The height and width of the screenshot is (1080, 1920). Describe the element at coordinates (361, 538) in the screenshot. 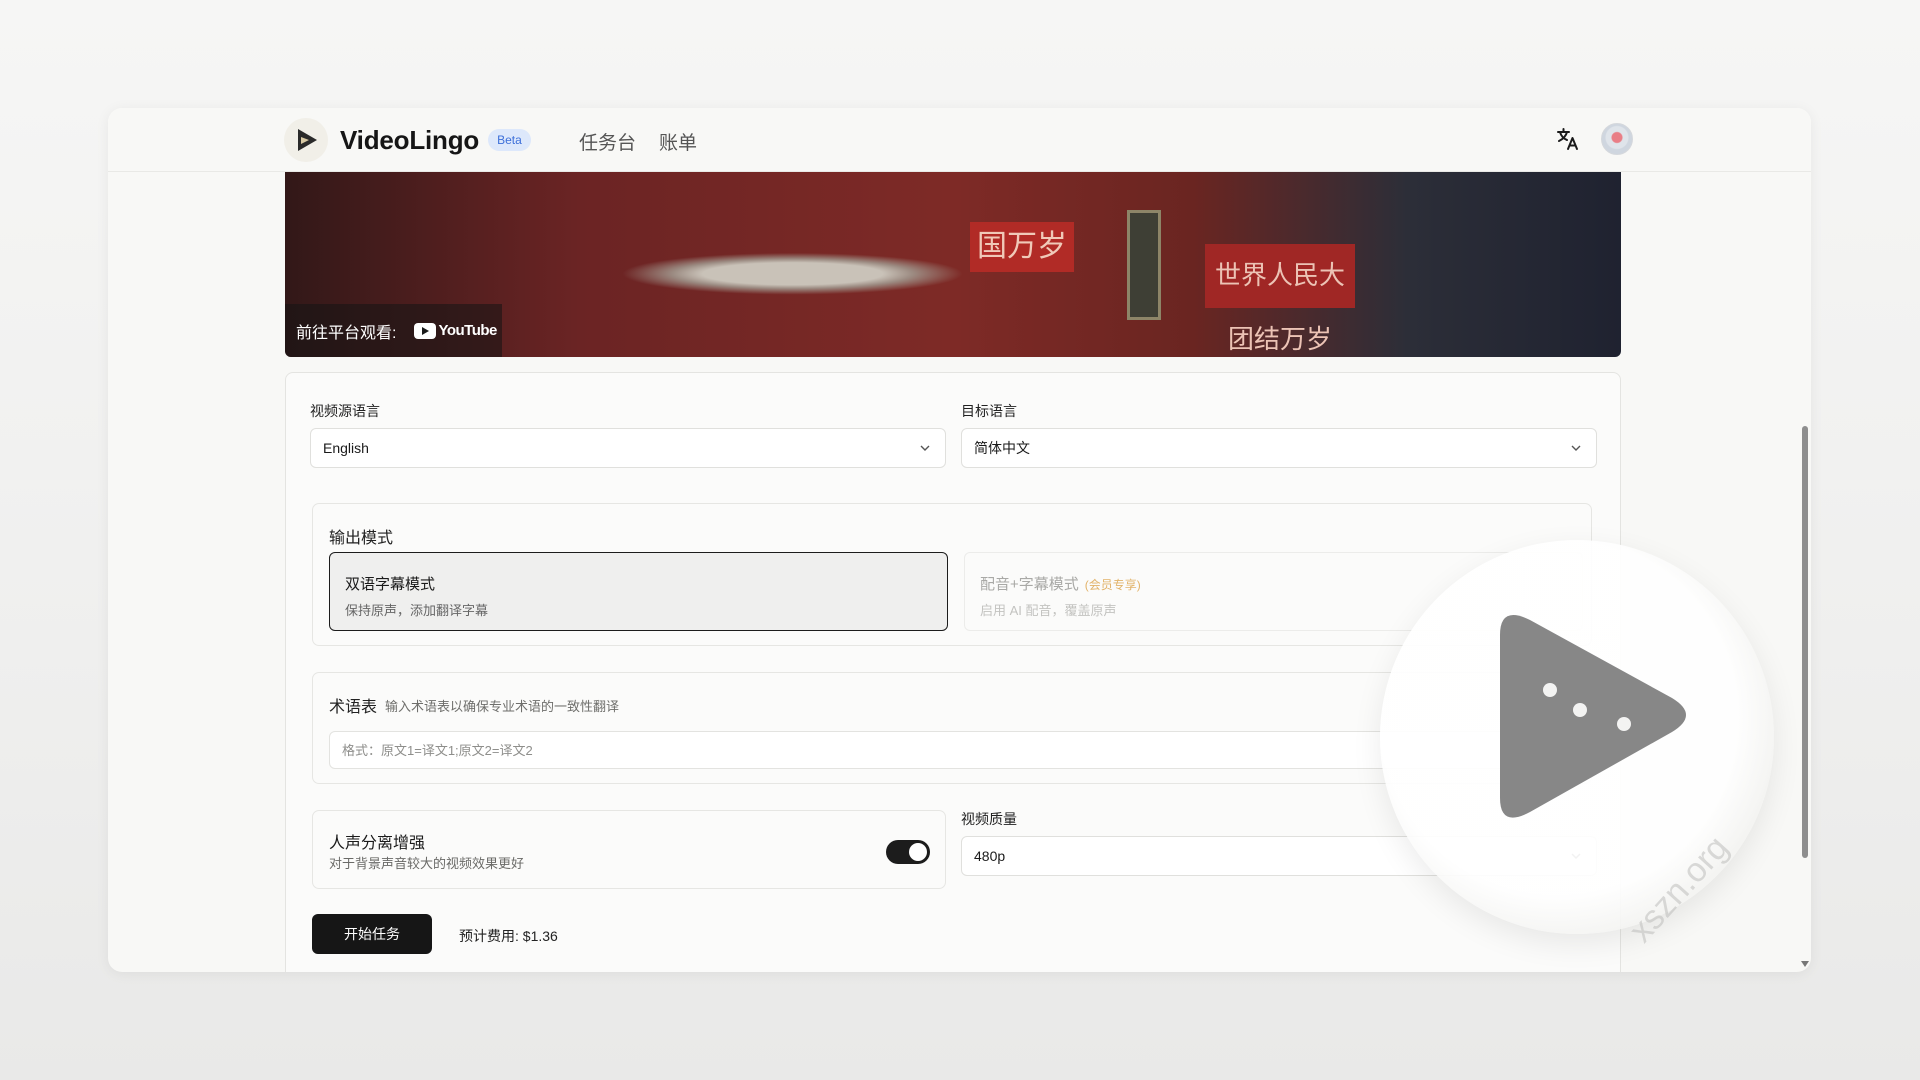

I see `output-mode-title: 输出模式` at that location.